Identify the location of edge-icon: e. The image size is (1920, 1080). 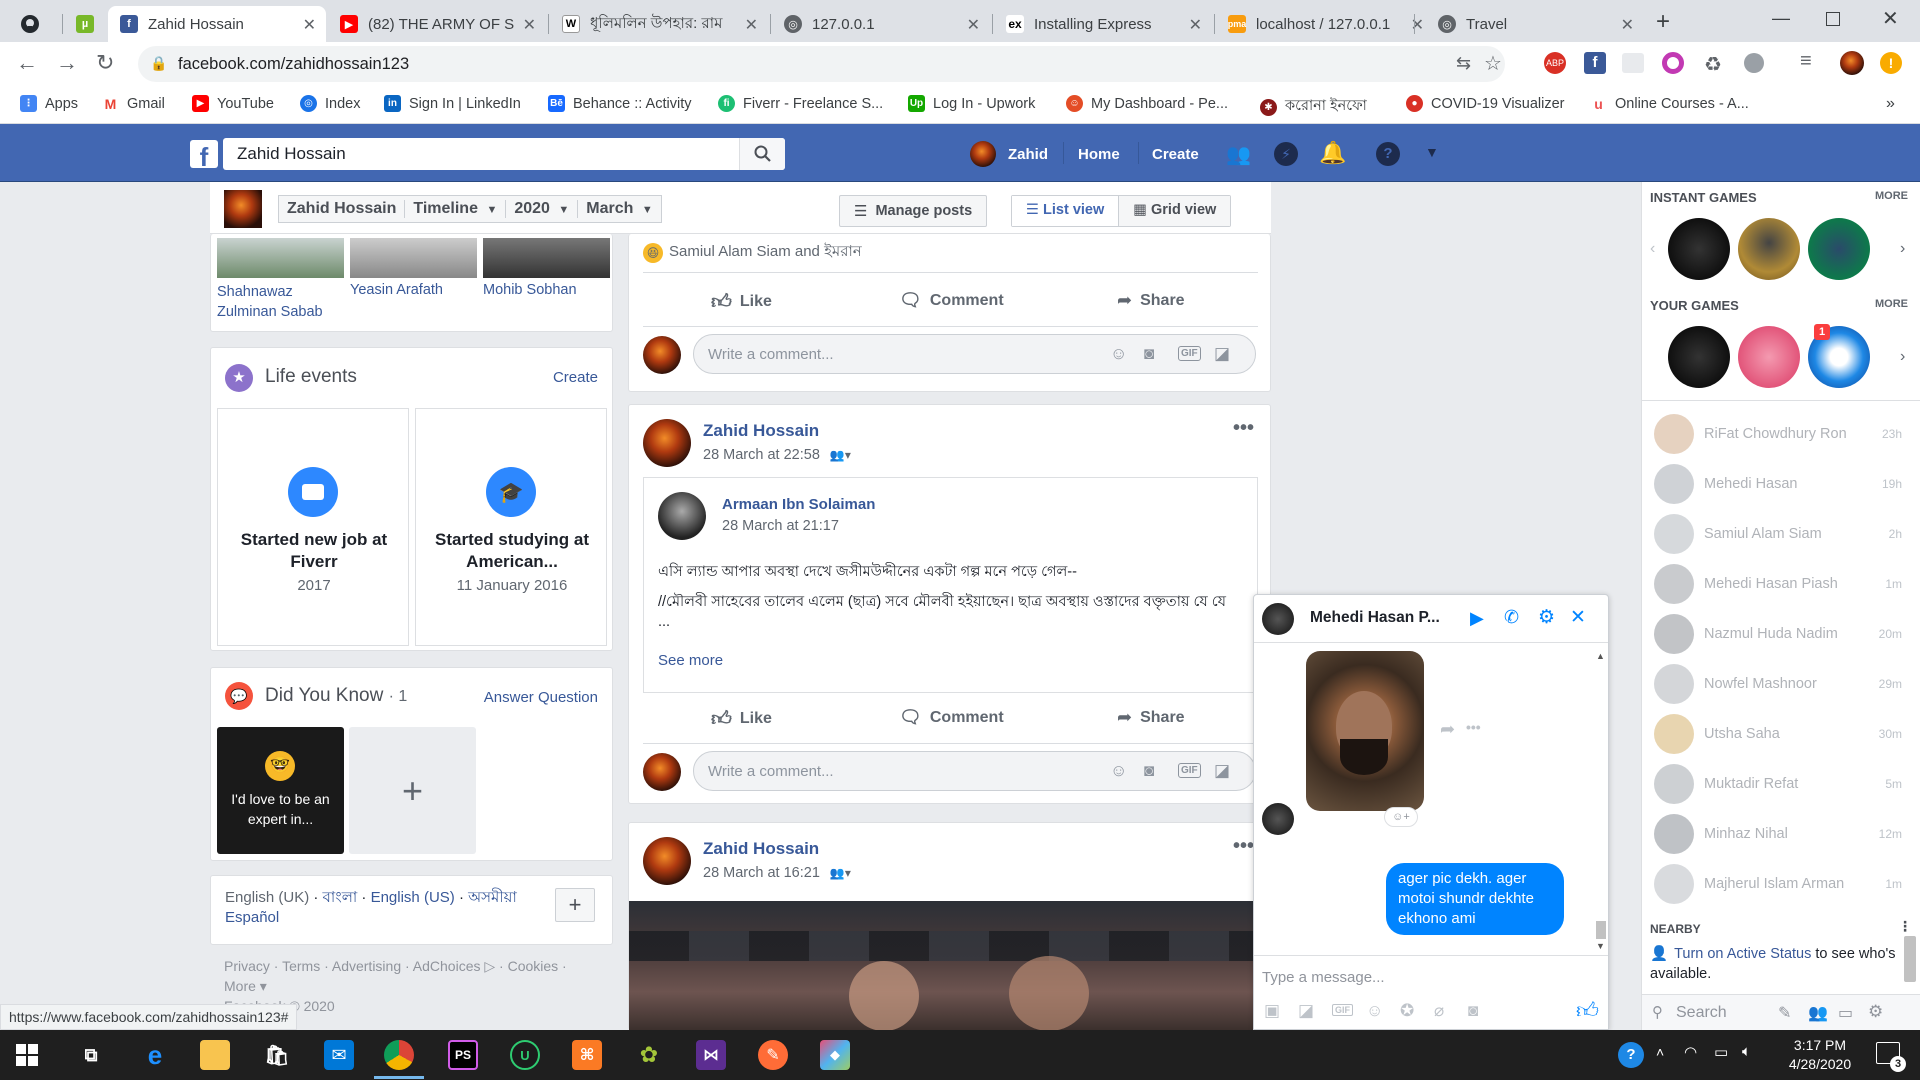
(155, 1055).